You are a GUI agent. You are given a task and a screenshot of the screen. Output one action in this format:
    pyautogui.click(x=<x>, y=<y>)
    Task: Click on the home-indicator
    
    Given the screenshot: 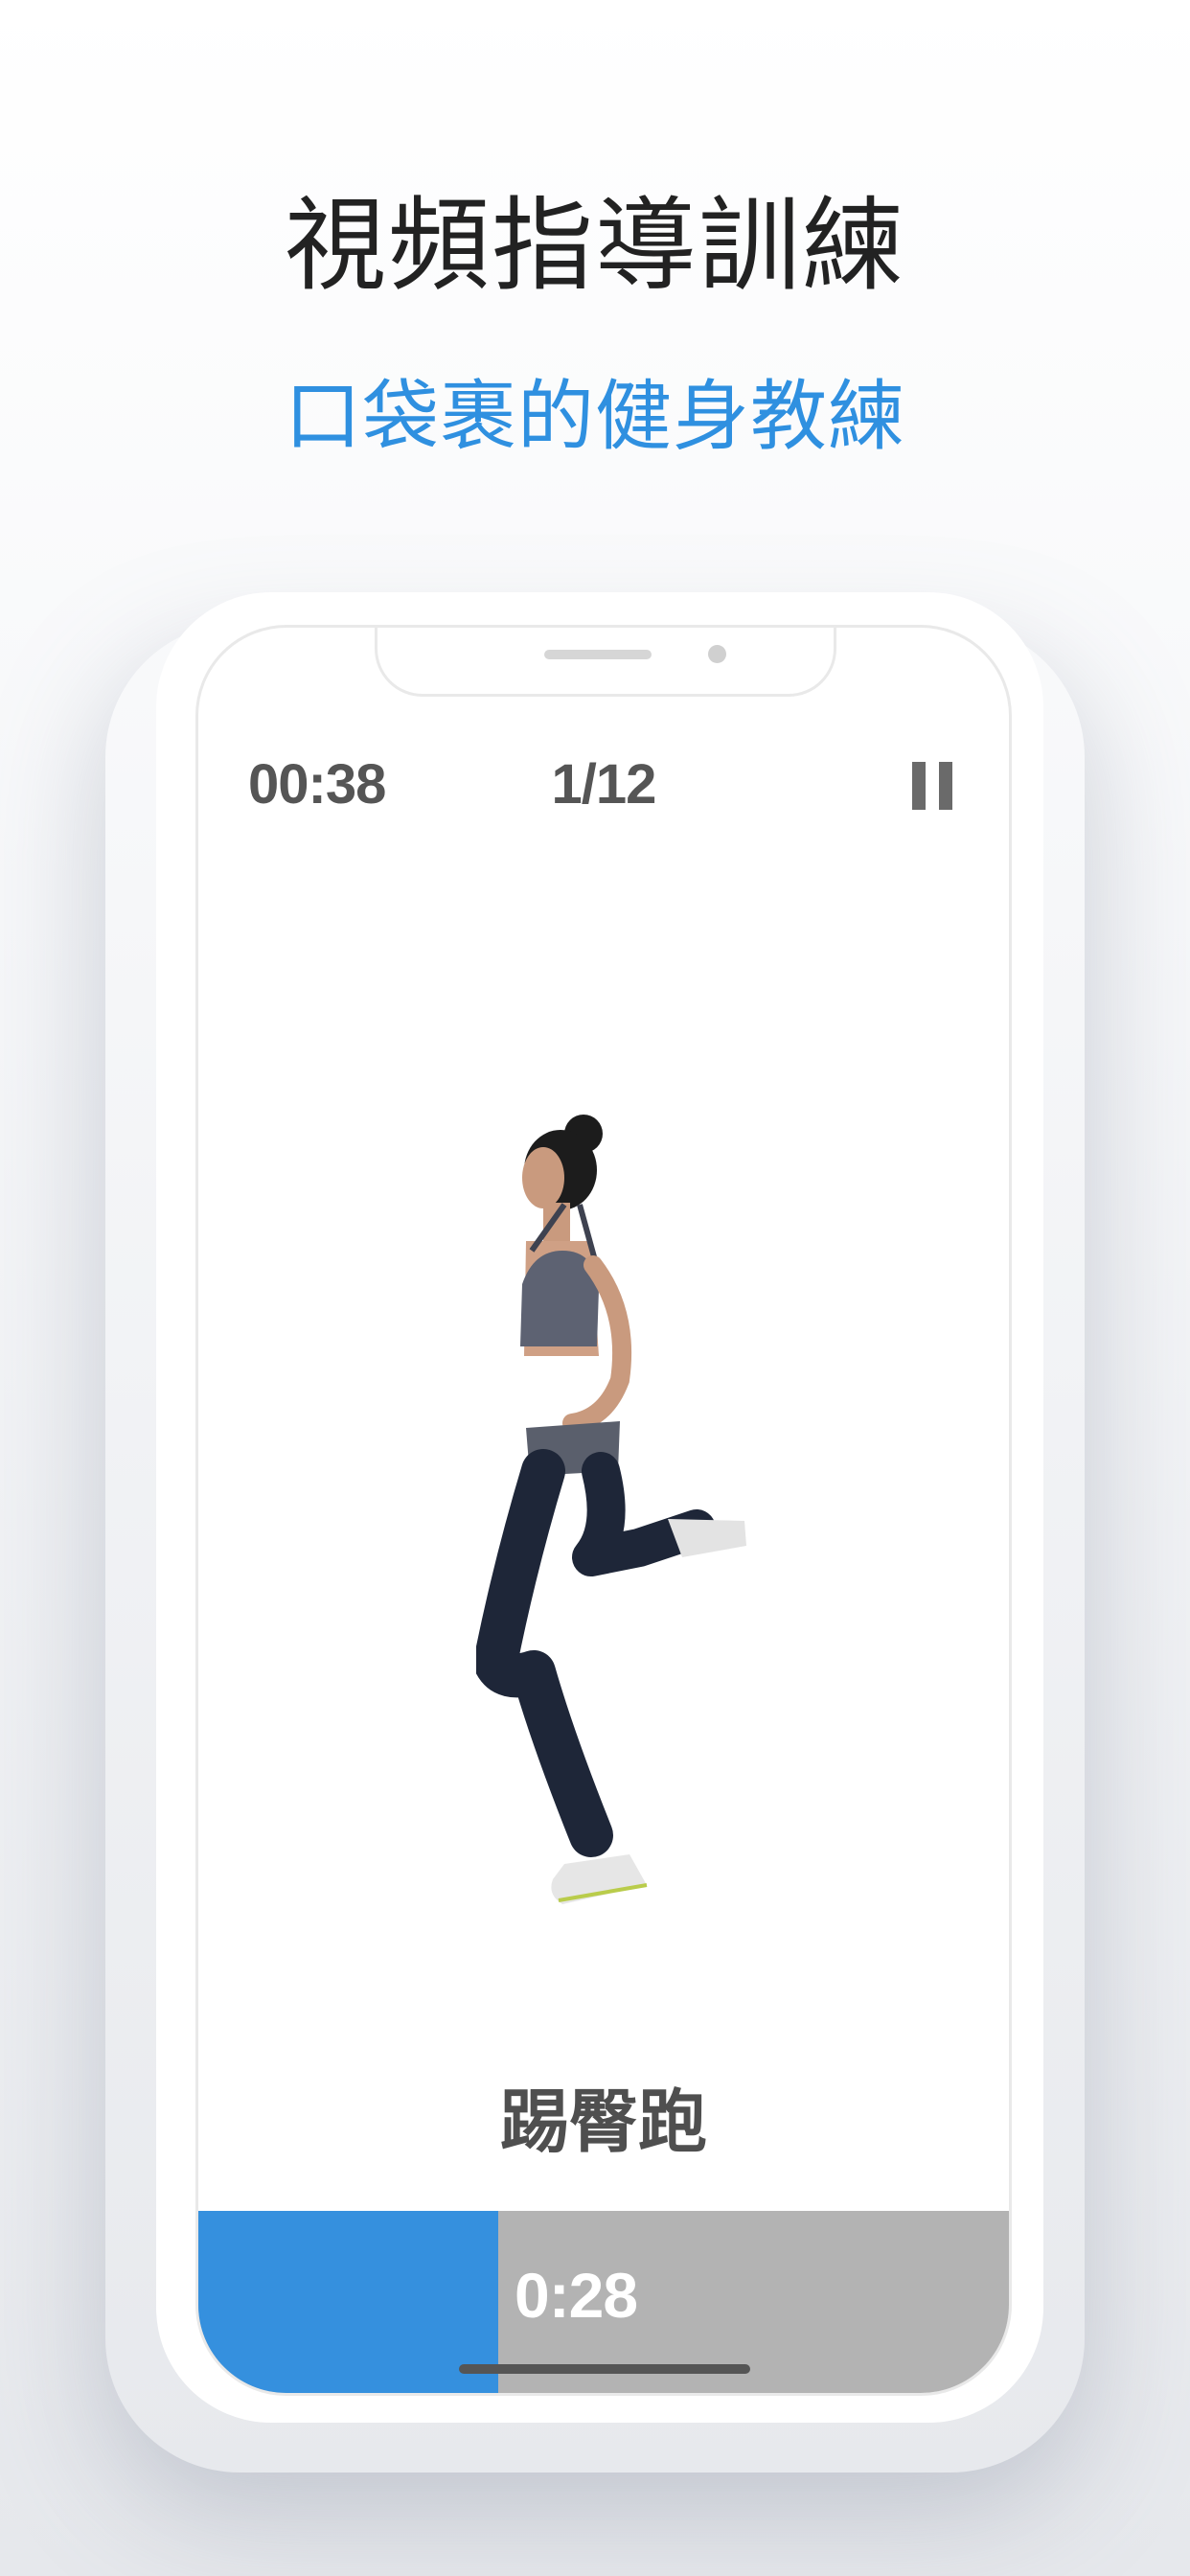 What is the action you would take?
    pyautogui.click(x=605, y=2369)
    